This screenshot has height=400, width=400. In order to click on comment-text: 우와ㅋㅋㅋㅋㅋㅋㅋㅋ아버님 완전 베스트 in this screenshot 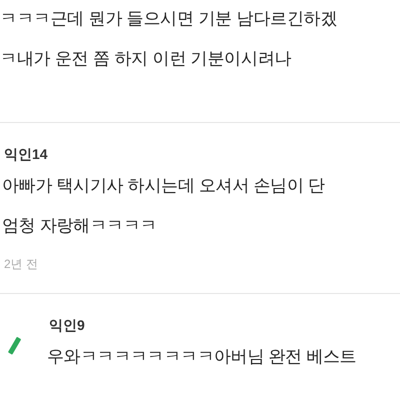, I will do `click(201, 357)`.